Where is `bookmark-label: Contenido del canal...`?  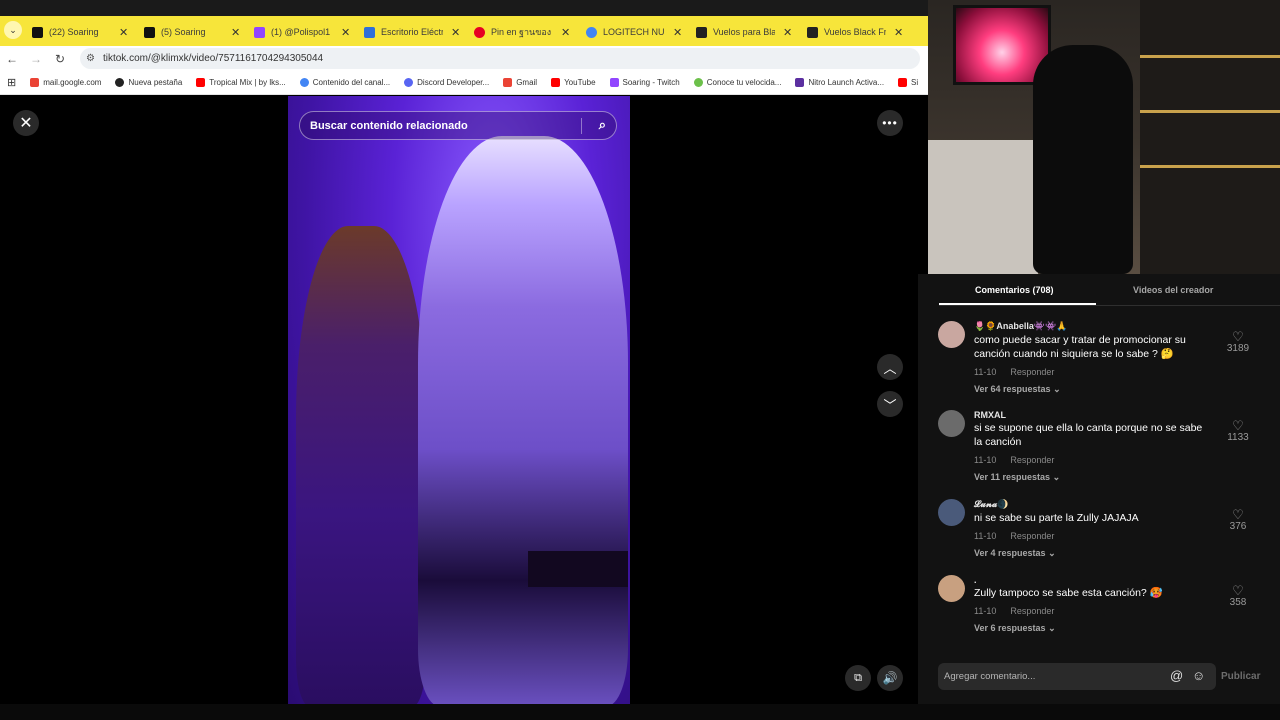
bookmark-label: Contenido del canal... is located at coordinates (351, 82).